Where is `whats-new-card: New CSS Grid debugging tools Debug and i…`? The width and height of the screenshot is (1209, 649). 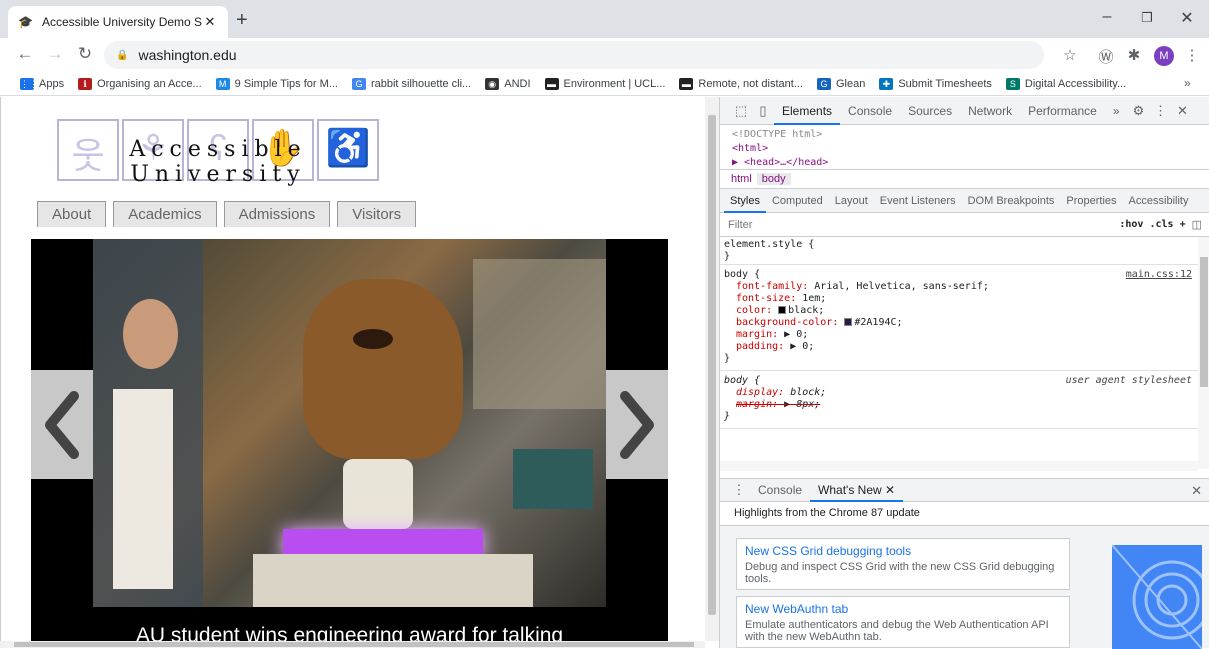 whats-new-card: New CSS Grid debugging tools Debug and i… is located at coordinates (903, 564).